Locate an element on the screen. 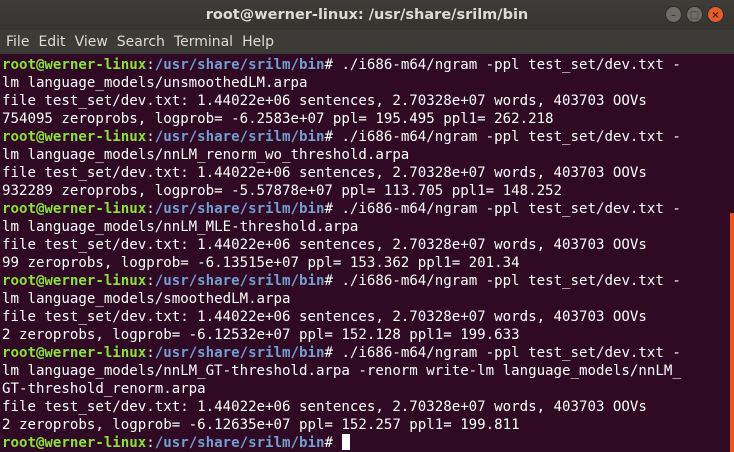  minimize-icon: – is located at coordinates (673, 14).